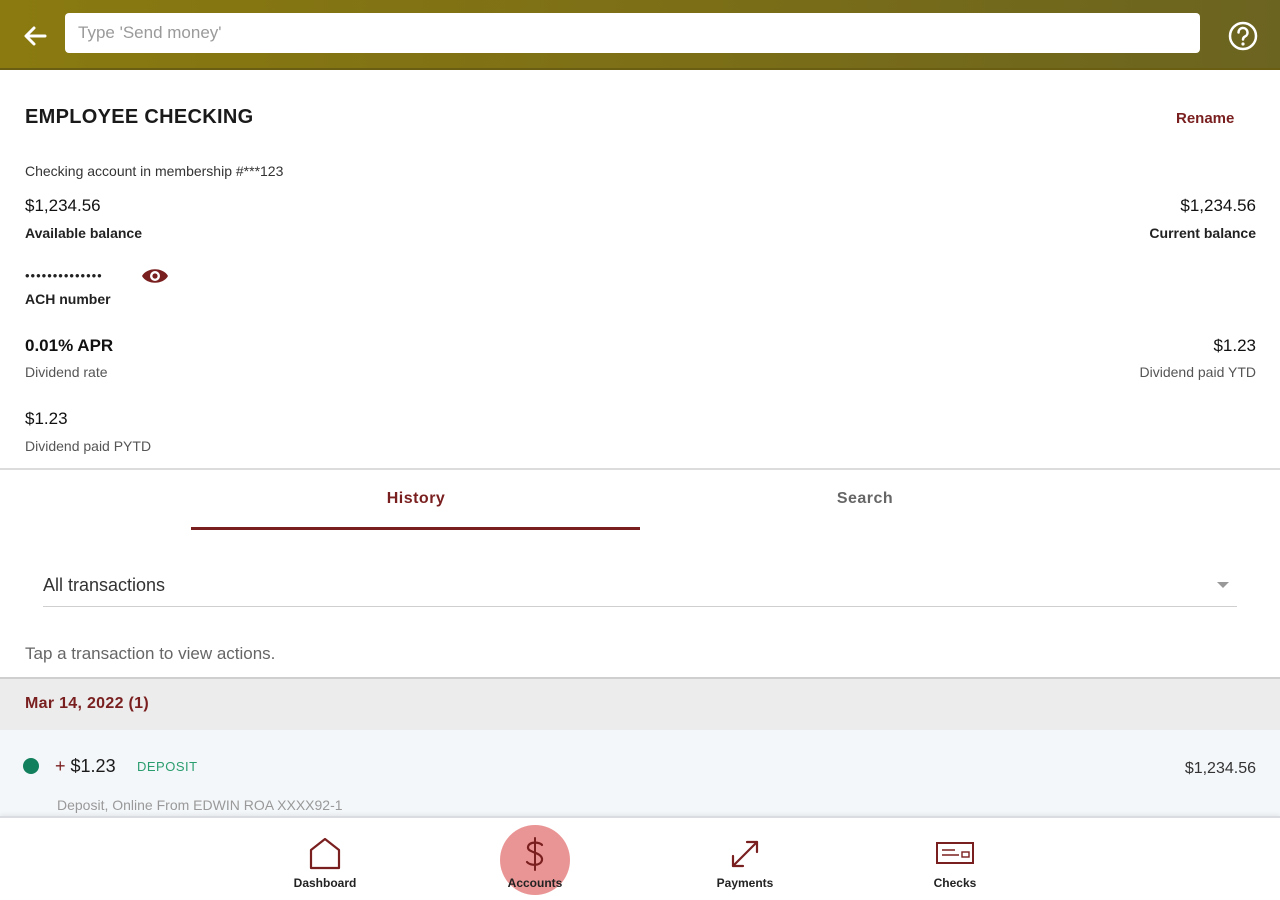 This screenshot has height=900, width=1280. I want to click on status-dot-icon, so click(31, 766).